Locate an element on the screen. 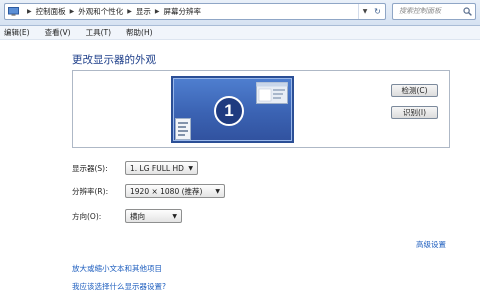 Image resolution: width=480 pixels, height=295 pixels. control-panel-icon is located at coordinates (13, 11).